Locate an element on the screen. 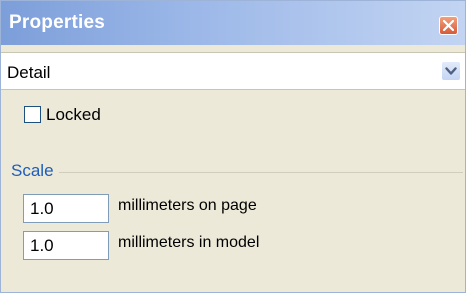 The height and width of the screenshot is (293, 466). dropdown-arrow-button is located at coordinates (451, 71).